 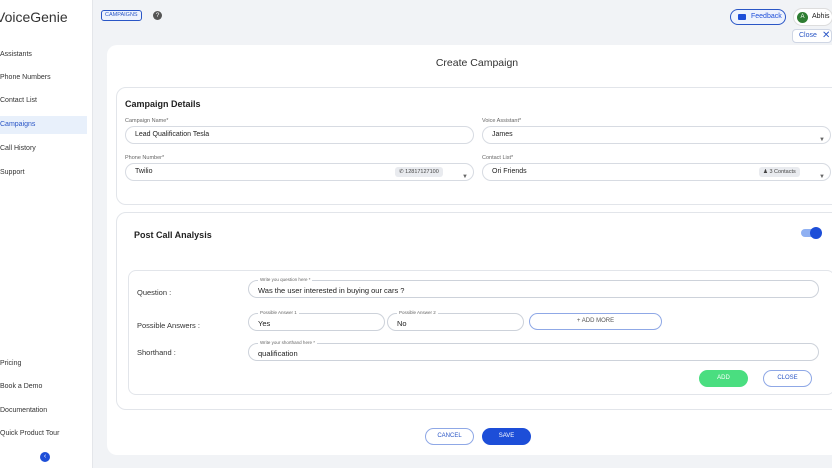 What do you see at coordinates (816, 233) in the screenshot?
I see `toggle-knob` at bounding box center [816, 233].